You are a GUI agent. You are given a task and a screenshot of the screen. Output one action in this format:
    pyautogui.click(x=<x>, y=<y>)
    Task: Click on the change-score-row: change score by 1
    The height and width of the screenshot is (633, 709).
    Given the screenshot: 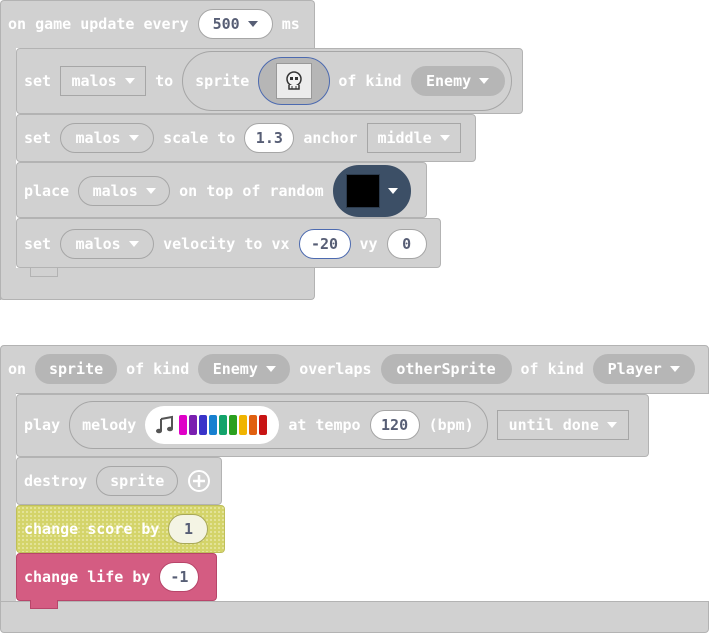 What is the action you would take?
    pyautogui.click(x=116, y=529)
    